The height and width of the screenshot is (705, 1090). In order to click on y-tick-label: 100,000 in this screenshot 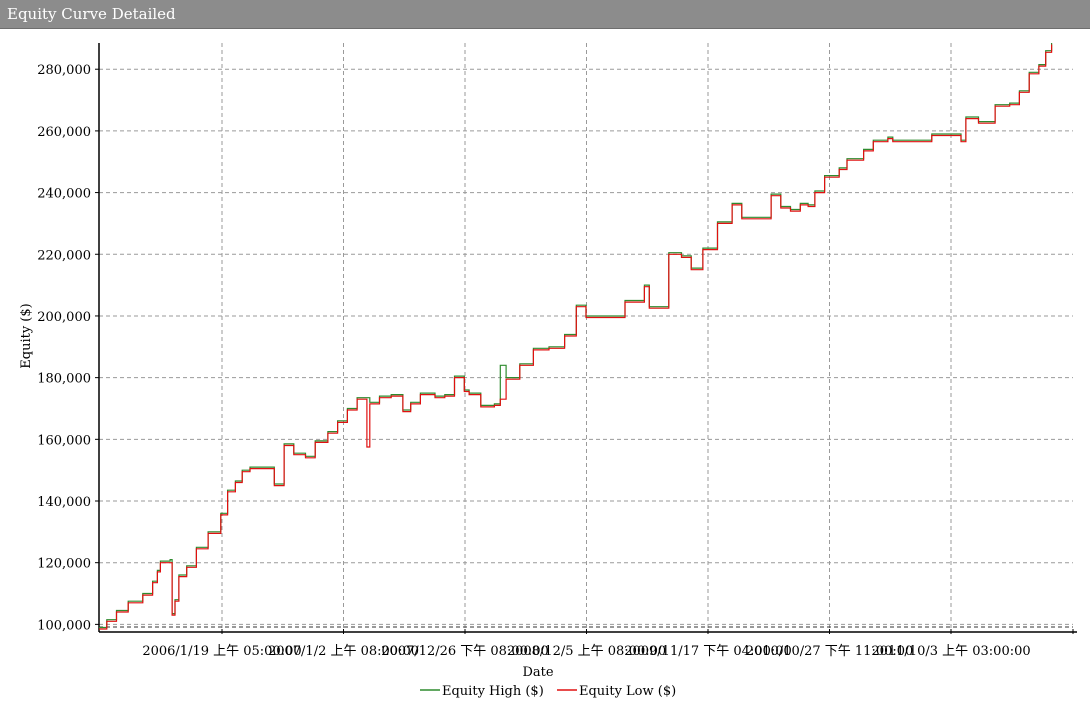, I will do `click(64, 625)`.